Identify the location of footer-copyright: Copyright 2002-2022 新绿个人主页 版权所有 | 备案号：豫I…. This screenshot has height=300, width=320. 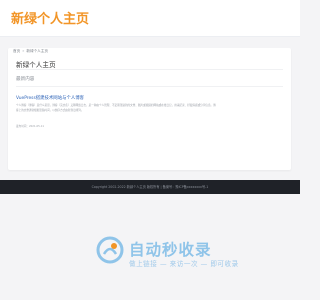
(150, 187).